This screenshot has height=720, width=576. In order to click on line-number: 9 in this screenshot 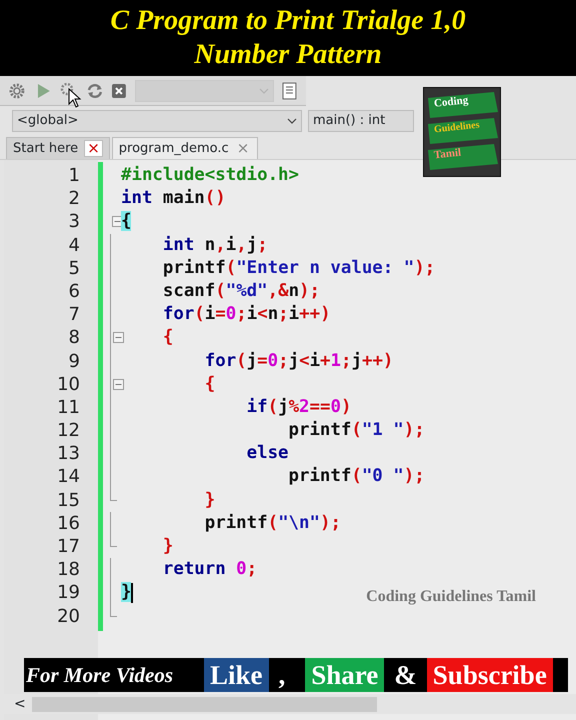, I will do `click(74, 361)`.